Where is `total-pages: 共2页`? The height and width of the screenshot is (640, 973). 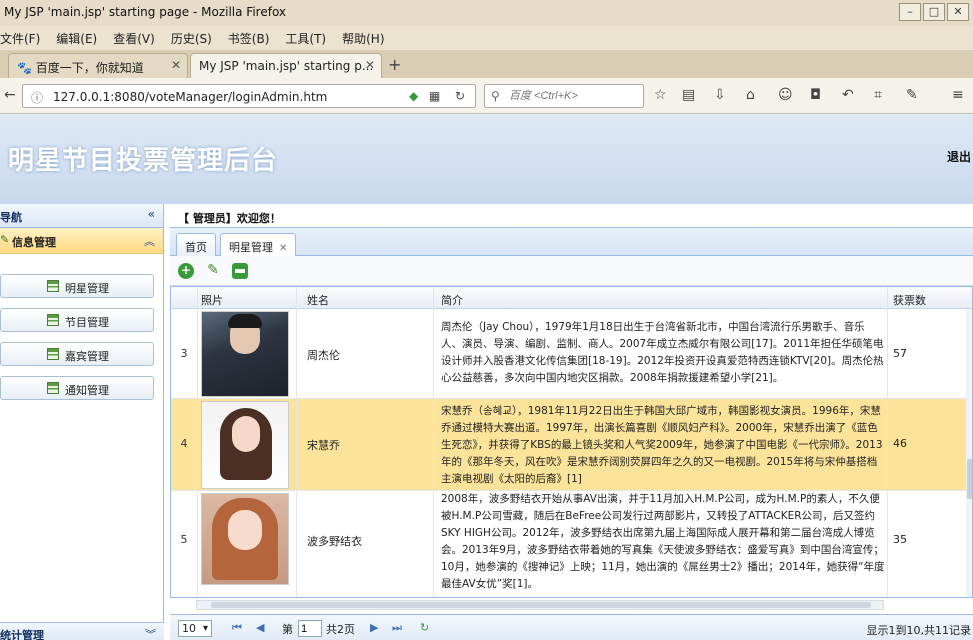
total-pages: 共2页 is located at coordinates (340, 629).